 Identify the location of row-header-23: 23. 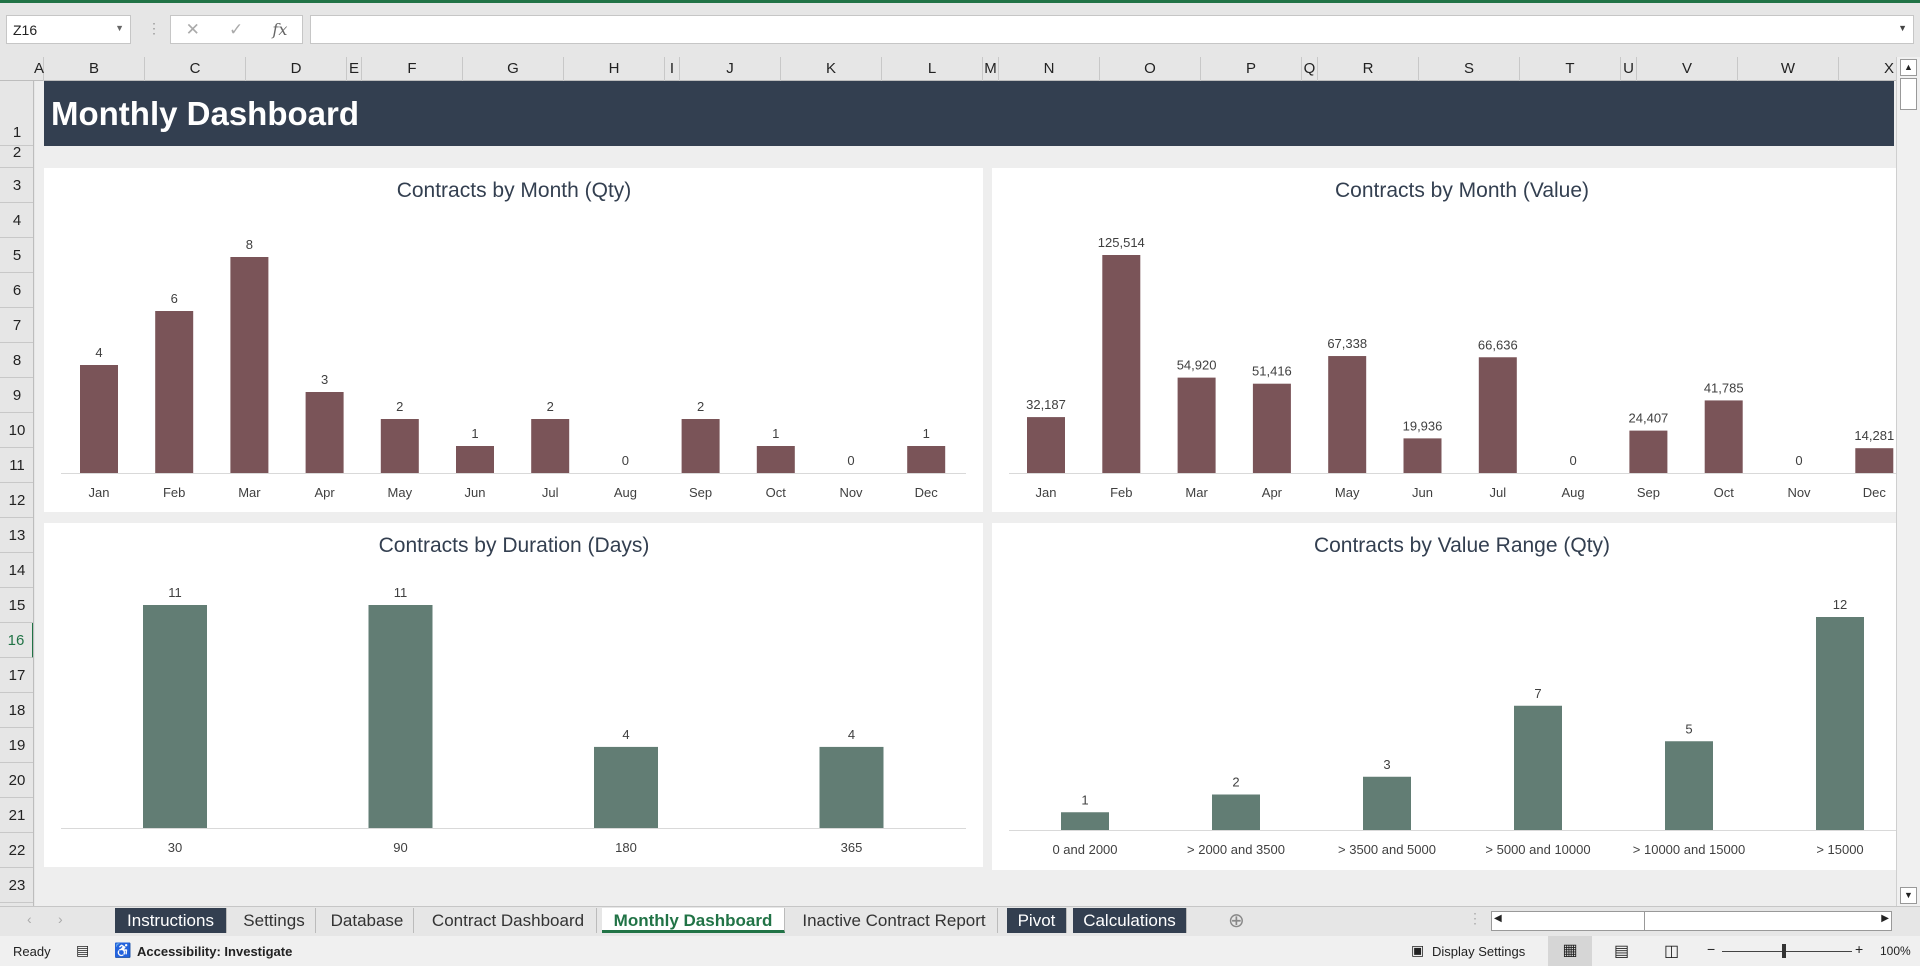
(16, 885).